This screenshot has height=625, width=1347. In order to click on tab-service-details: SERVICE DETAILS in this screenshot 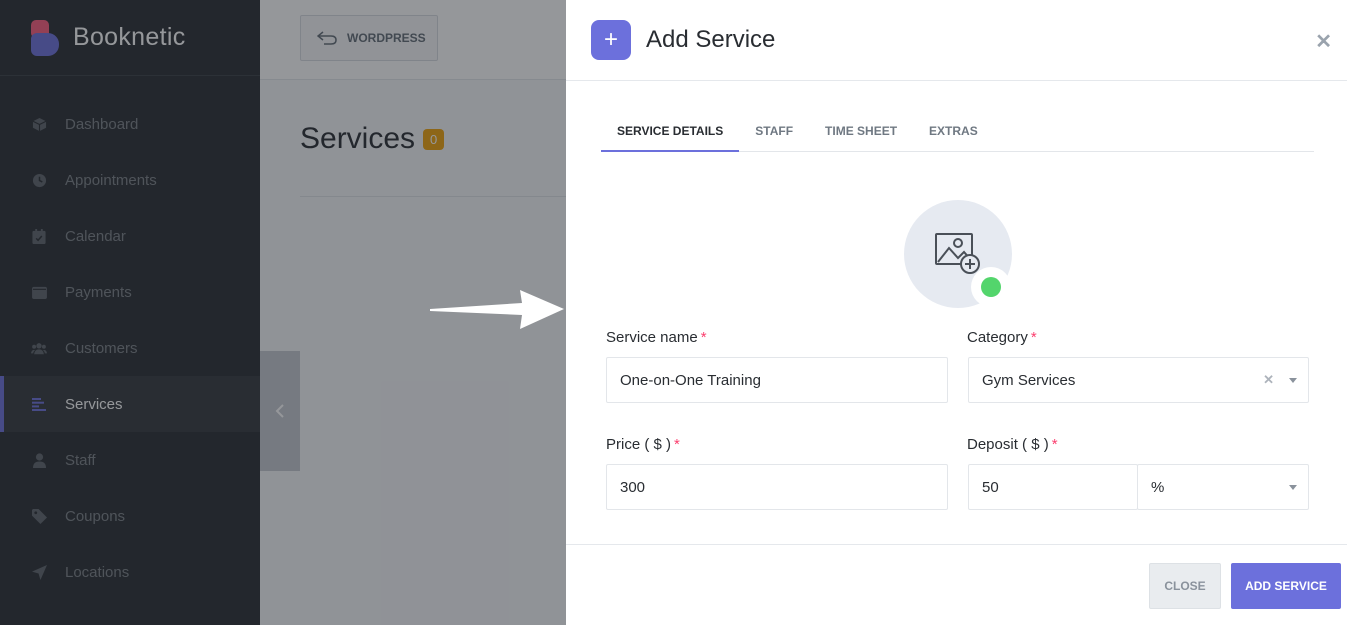, I will do `click(670, 133)`.